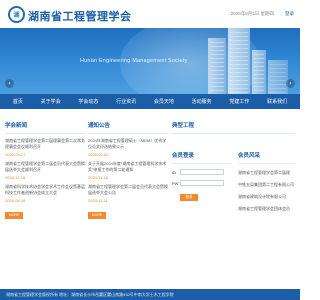  I want to click on pw-label: PW, so click(175, 183).